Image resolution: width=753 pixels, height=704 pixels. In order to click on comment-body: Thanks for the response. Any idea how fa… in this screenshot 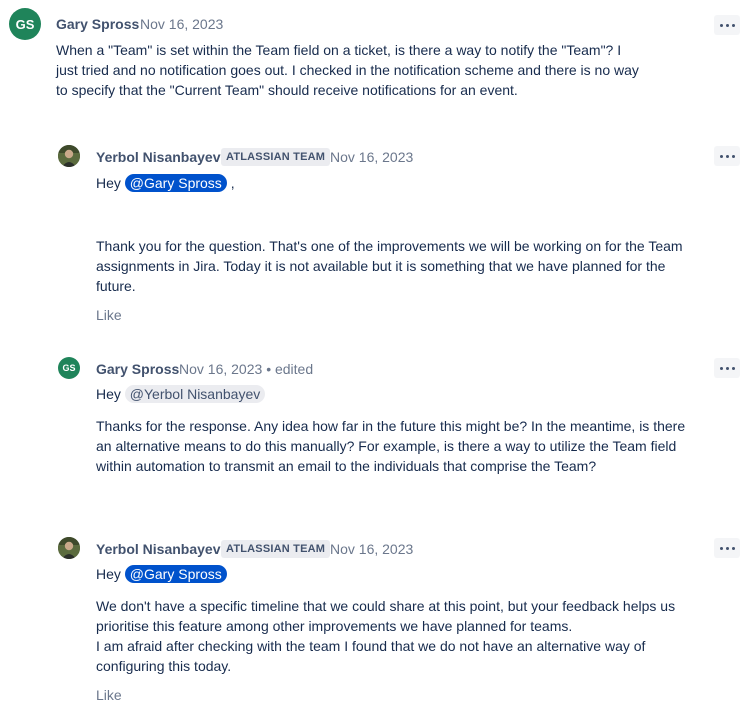, I will do `click(391, 446)`.